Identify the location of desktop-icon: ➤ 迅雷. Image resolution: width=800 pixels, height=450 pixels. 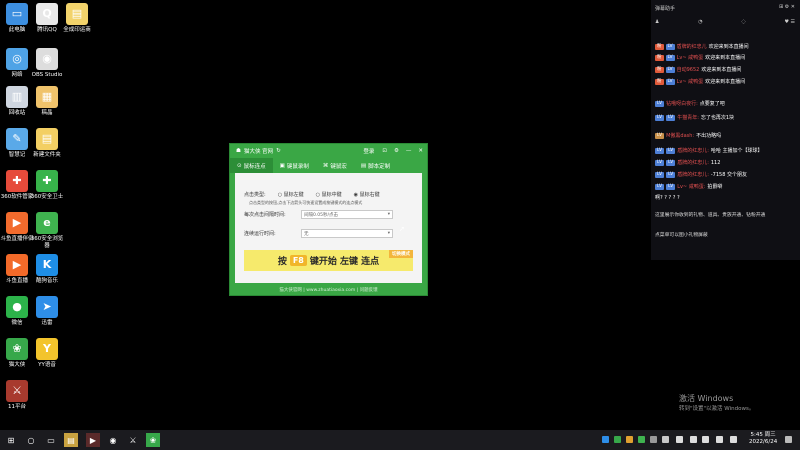
(47, 311).